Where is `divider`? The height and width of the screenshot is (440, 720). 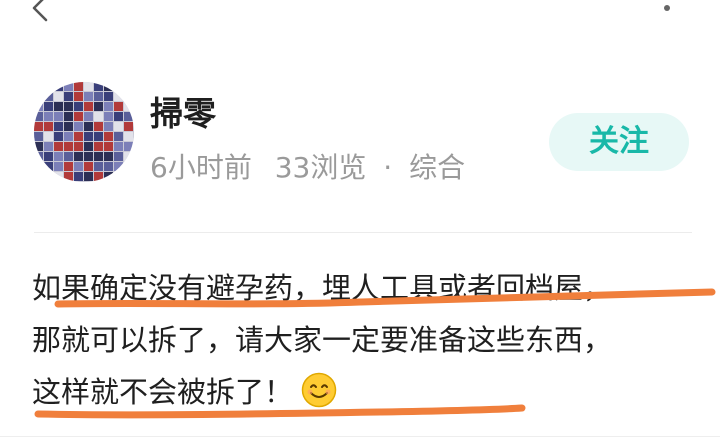
divider is located at coordinates (363, 232).